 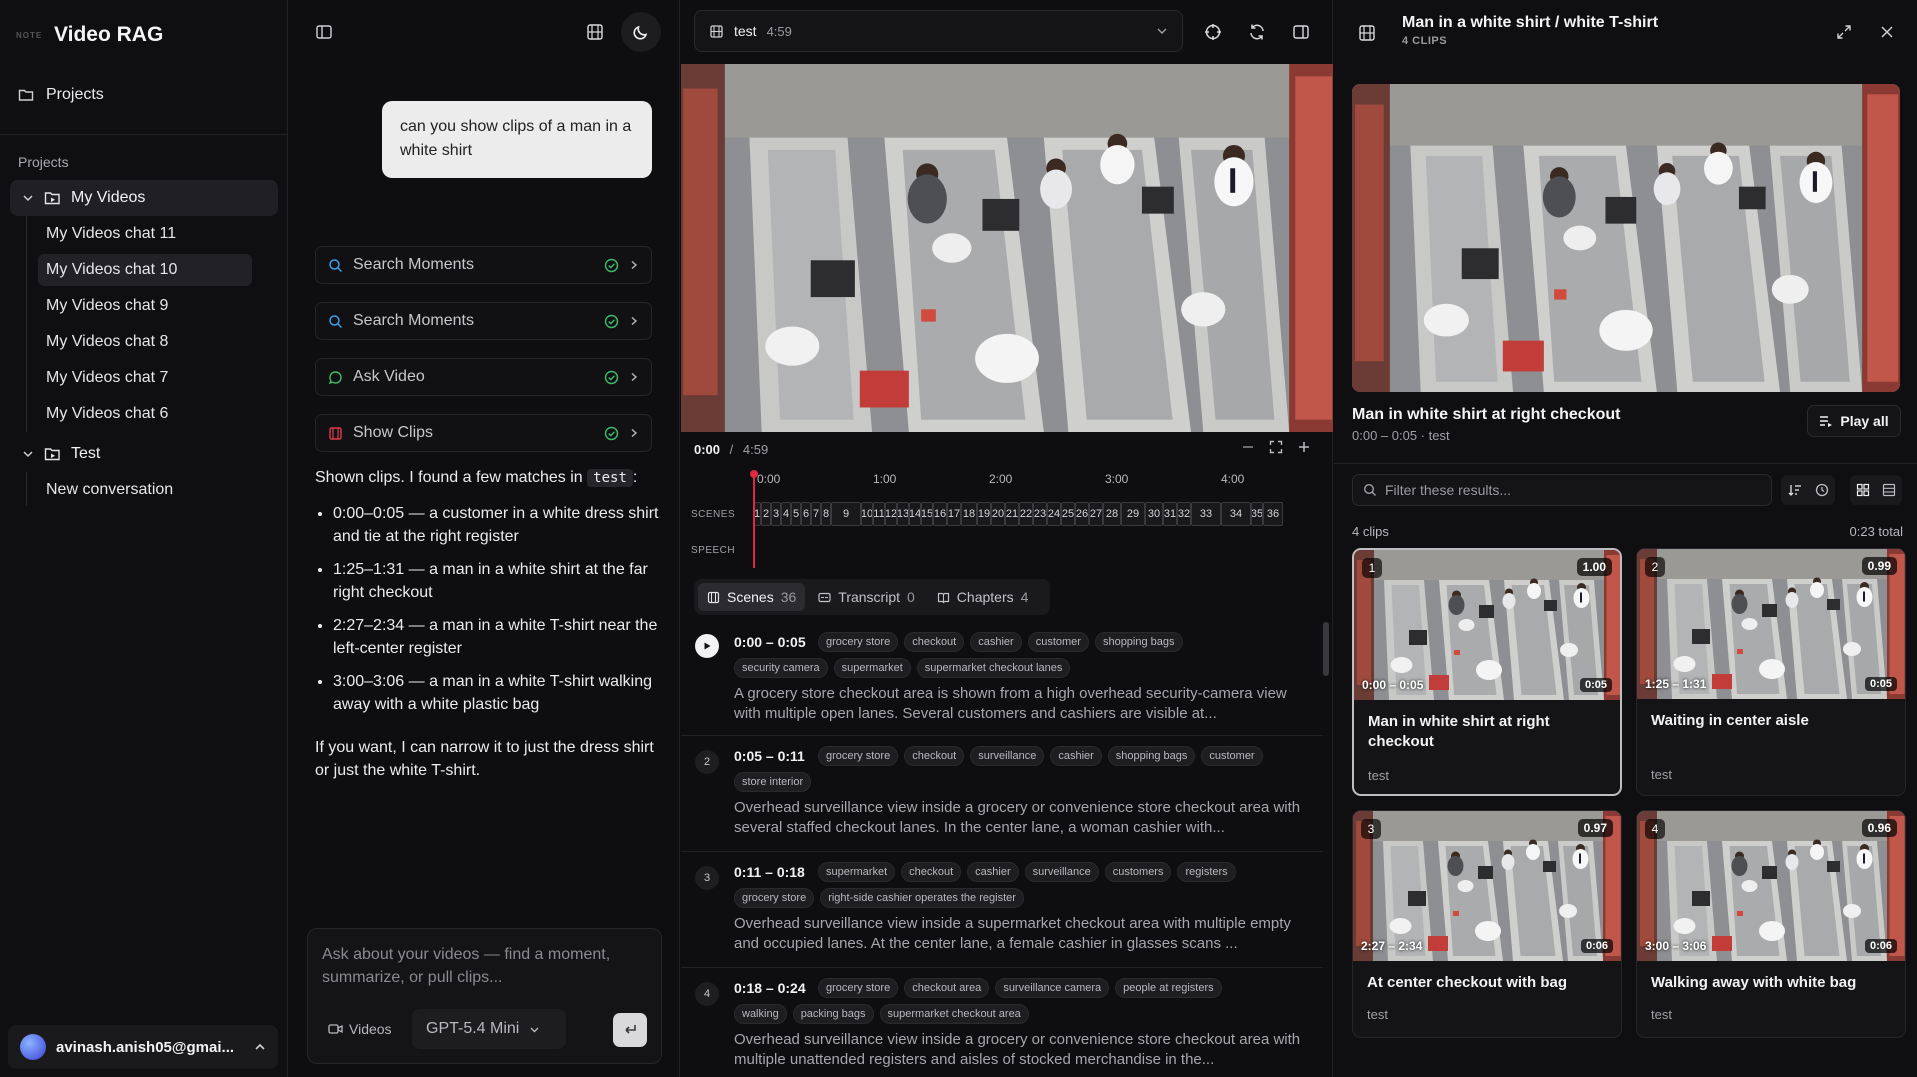 What do you see at coordinates (866, 597) in the screenshot?
I see `tab-transcript: Transcript 0` at bounding box center [866, 597].